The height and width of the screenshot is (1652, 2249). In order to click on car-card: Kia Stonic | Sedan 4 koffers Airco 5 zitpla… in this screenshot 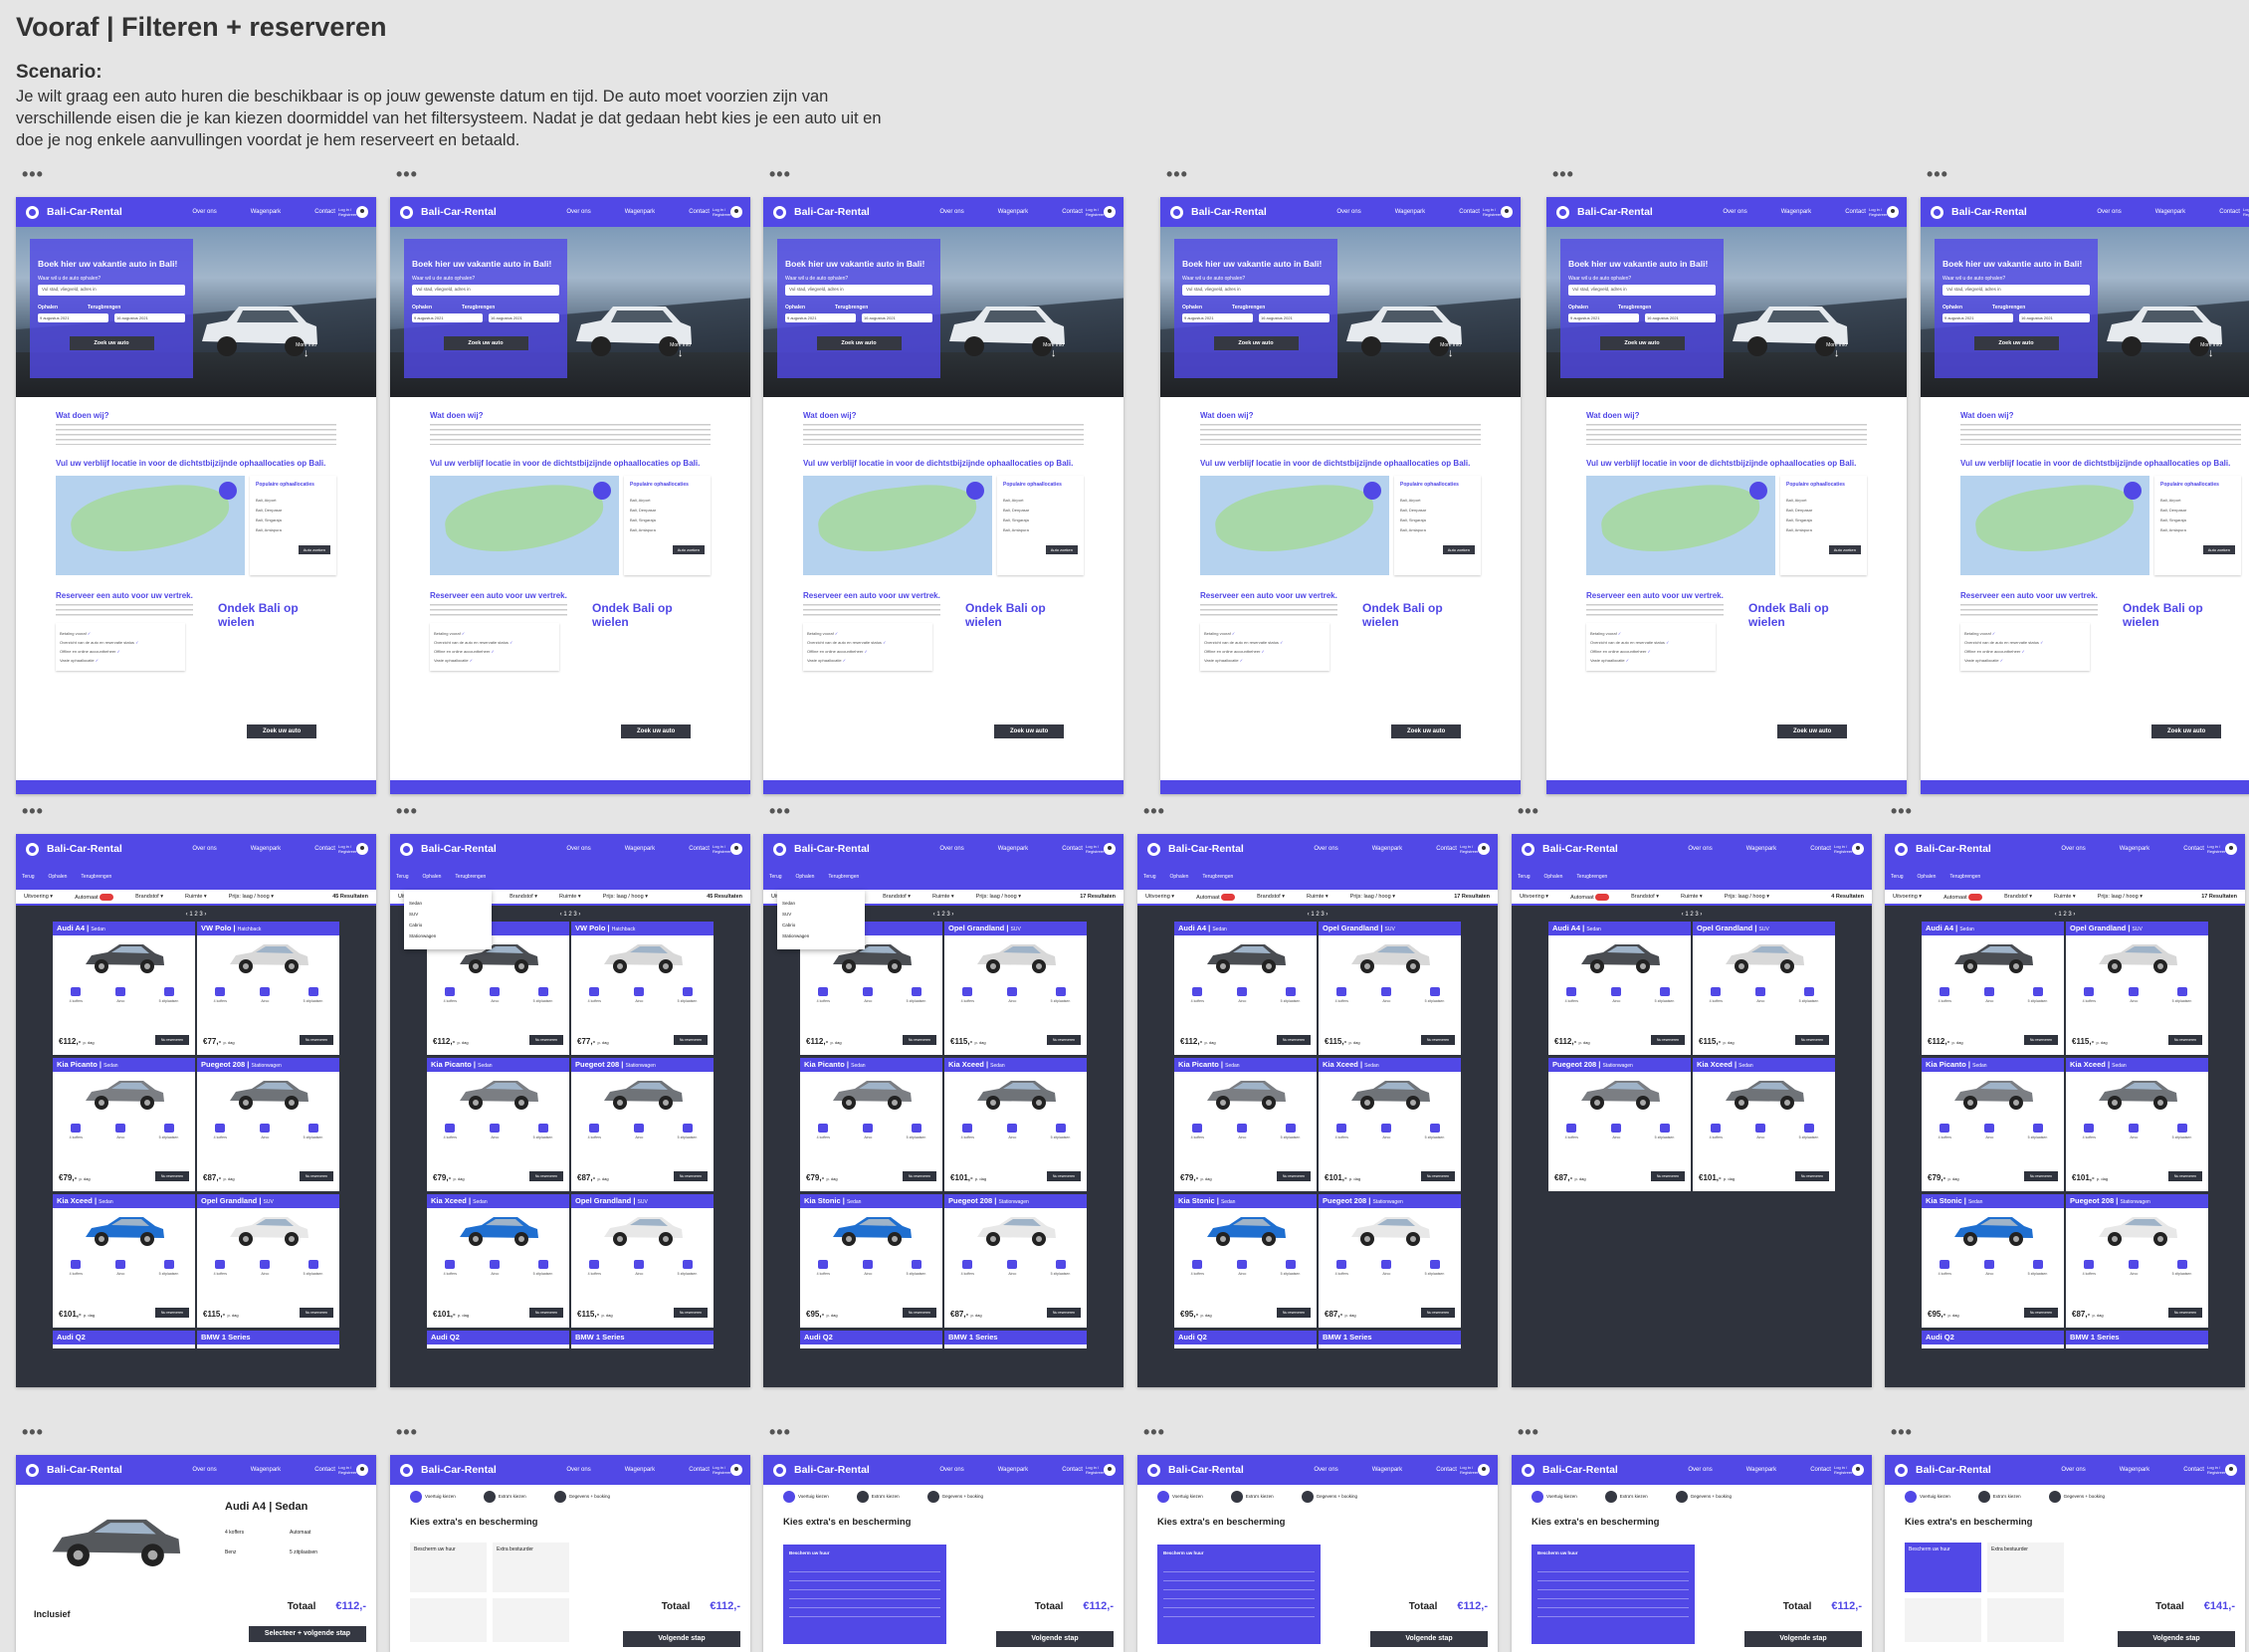, I will do `click(1993, 1261)`.